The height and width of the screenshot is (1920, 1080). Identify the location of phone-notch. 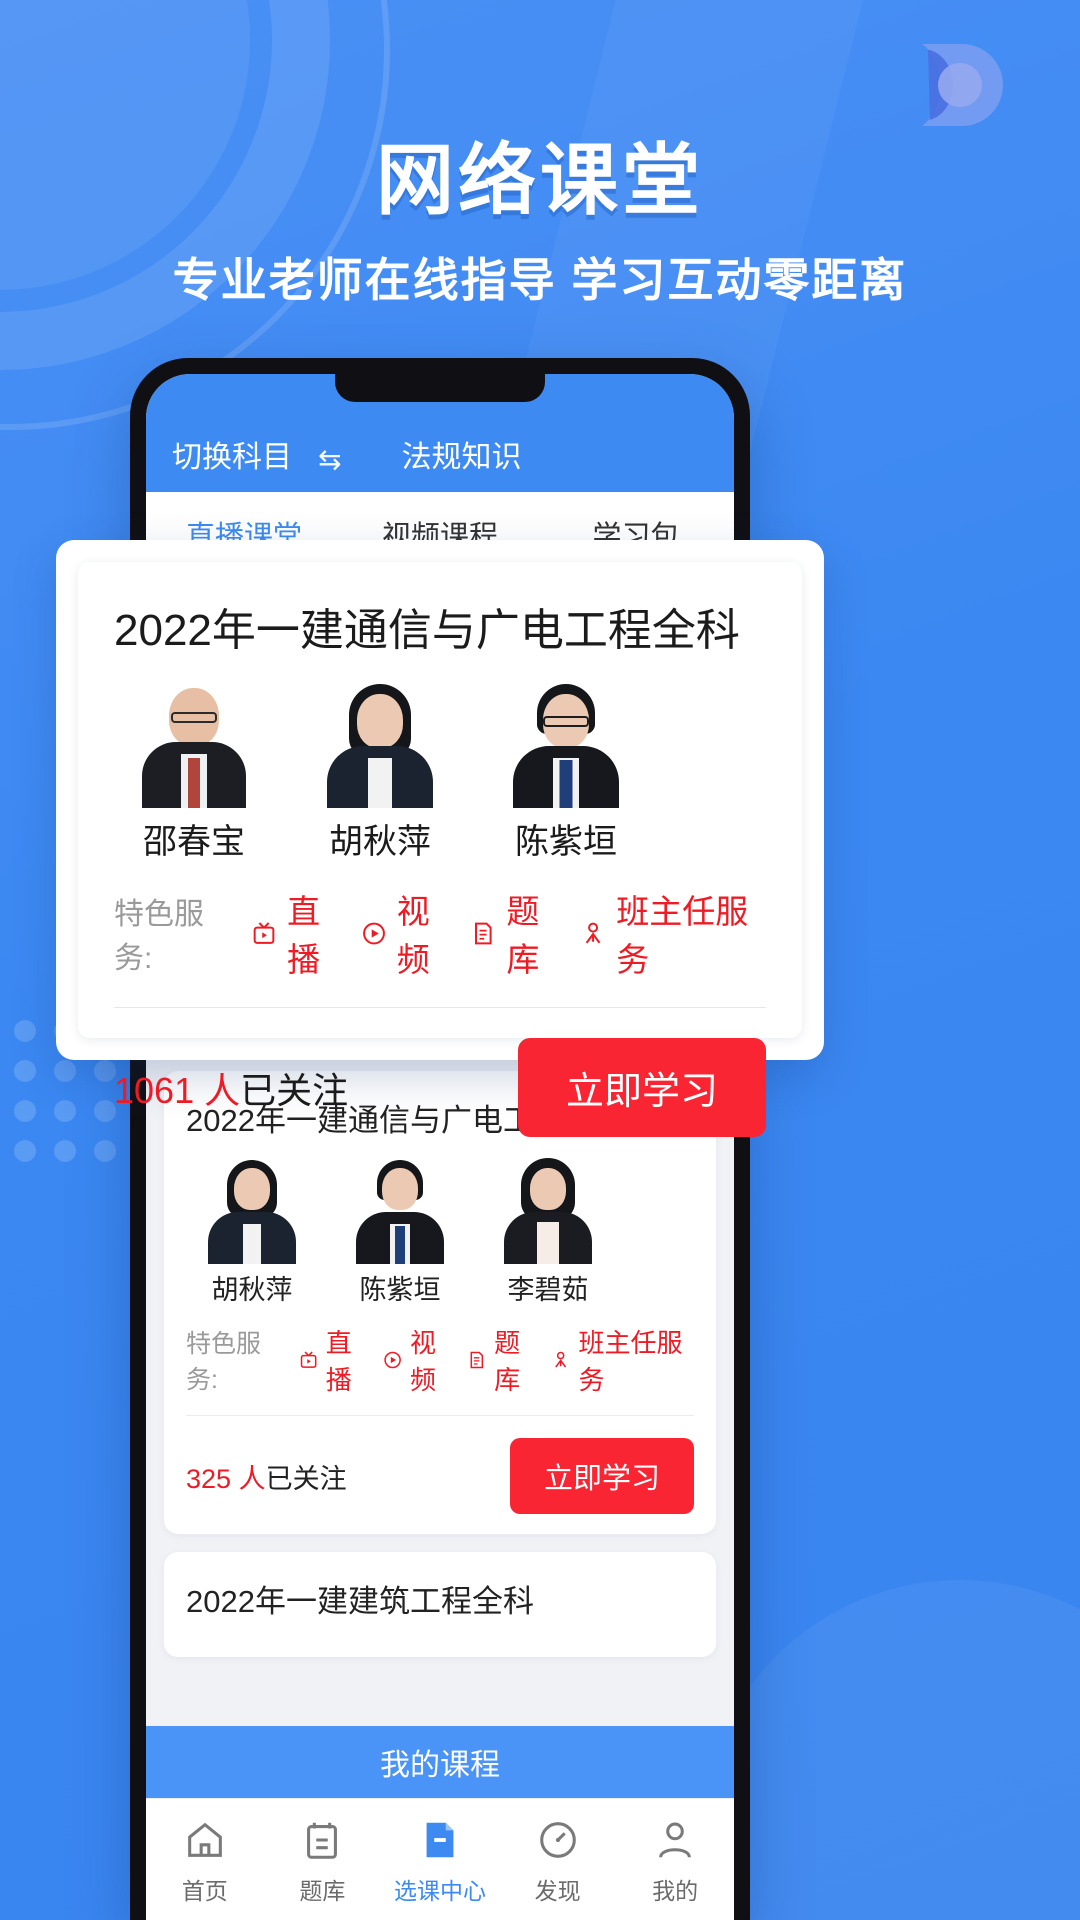
(440, 388).